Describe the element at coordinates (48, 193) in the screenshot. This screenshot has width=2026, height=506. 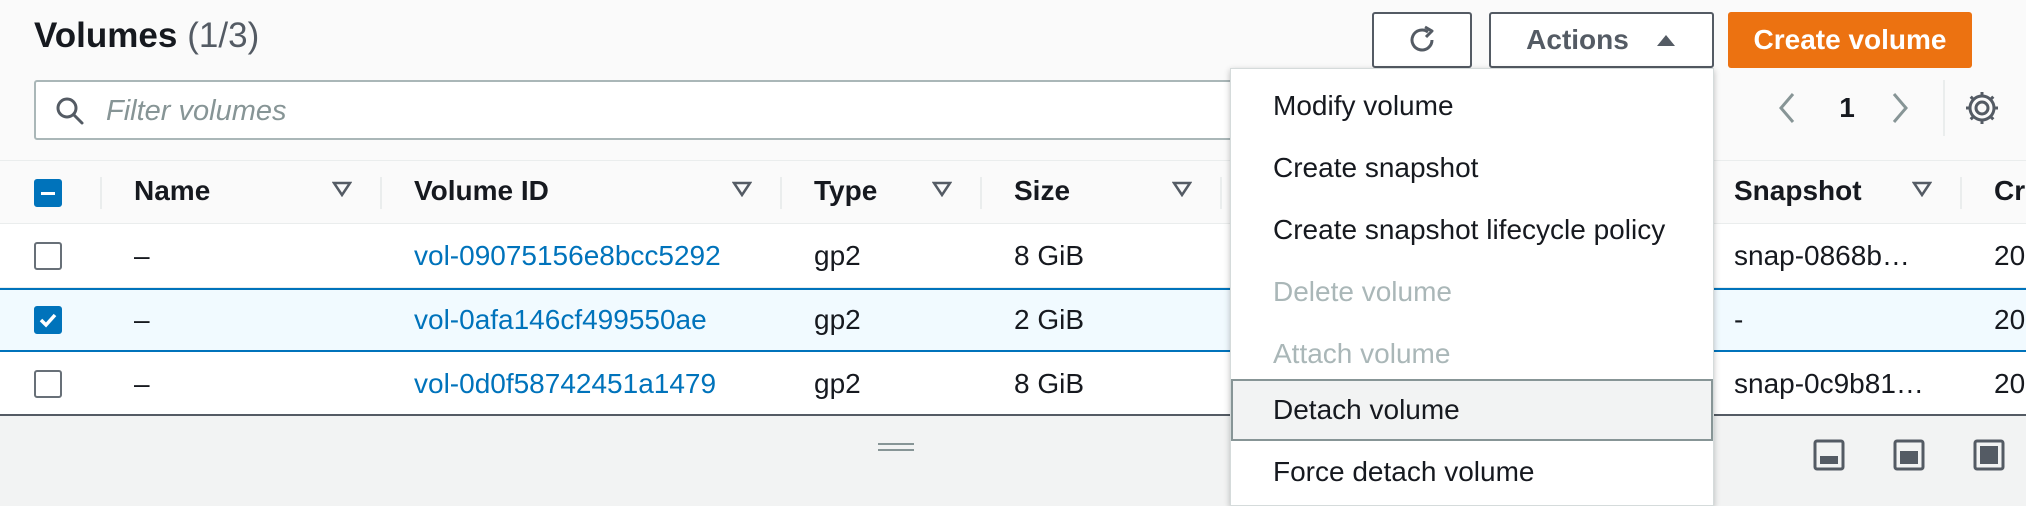
I see `select-all-checkbox` at that location.